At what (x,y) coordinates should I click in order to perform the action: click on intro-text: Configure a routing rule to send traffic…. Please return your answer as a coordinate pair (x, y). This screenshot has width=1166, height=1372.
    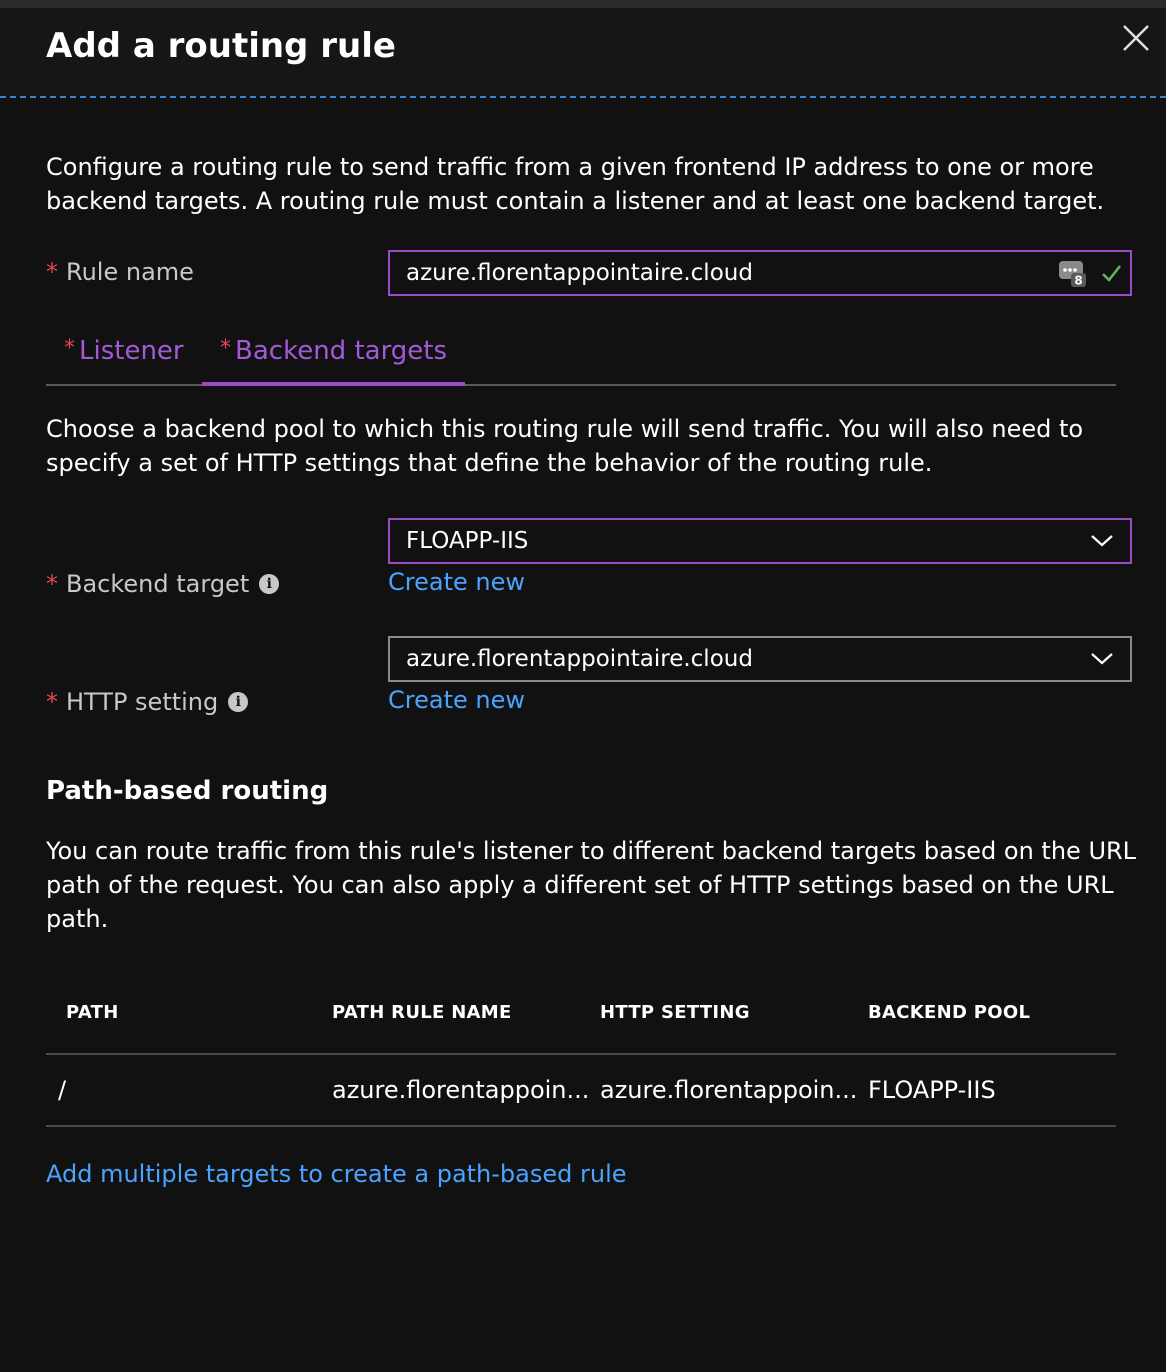
    Looking at the image, I should click on (575, 184).